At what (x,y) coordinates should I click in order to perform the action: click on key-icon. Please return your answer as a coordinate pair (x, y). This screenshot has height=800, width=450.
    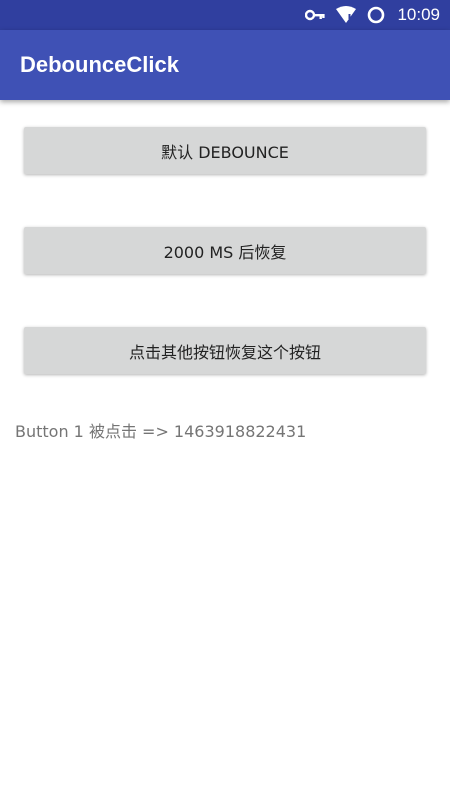
    Looking at the image, I should click on (315, 15).